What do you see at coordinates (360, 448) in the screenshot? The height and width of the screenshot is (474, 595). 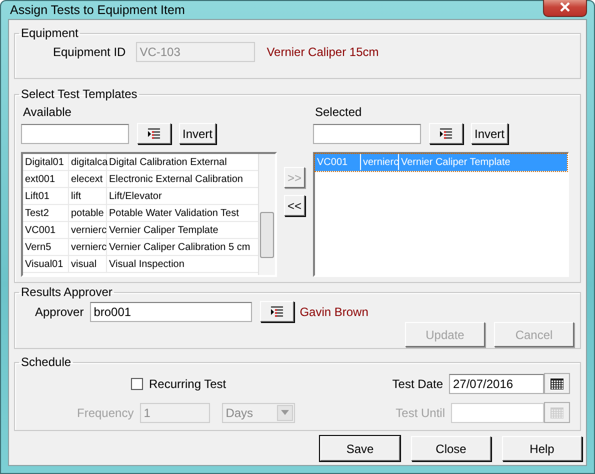 I see `dialog-button: Save` at bounding box center [360, 448].